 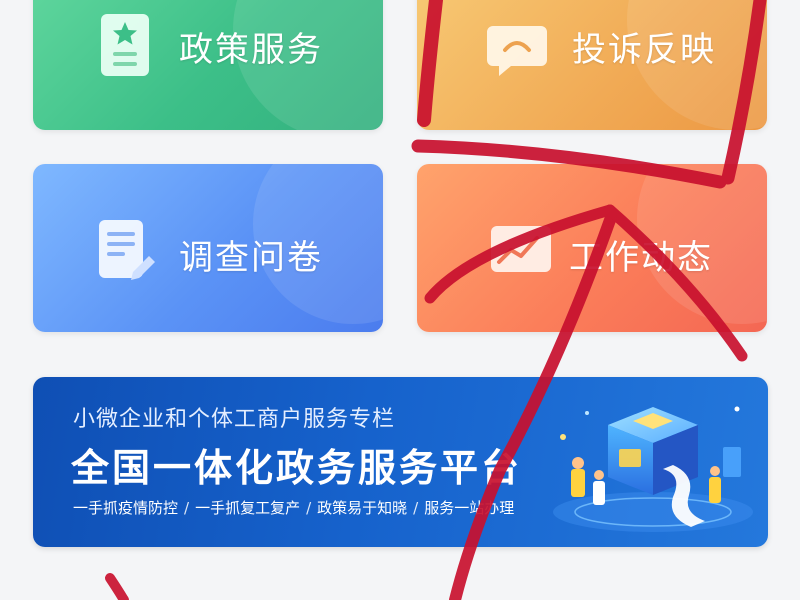 I want to click on questionnaire-edit-icon, so click(x=127, y=252).